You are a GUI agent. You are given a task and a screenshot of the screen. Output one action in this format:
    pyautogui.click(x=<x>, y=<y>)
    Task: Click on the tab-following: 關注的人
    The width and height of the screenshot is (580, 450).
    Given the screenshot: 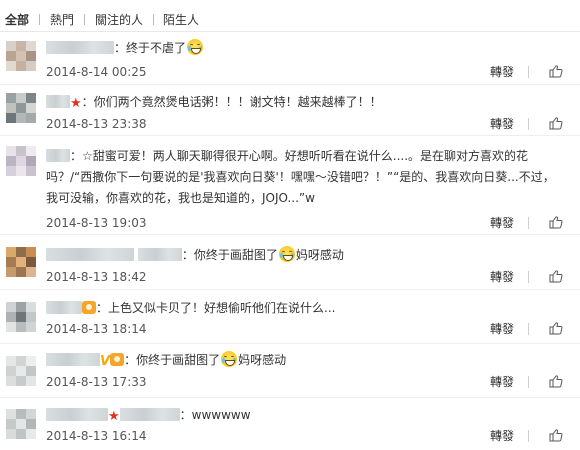 What is the action you would take?
    pyautogui.click(x=119, y=20)
    